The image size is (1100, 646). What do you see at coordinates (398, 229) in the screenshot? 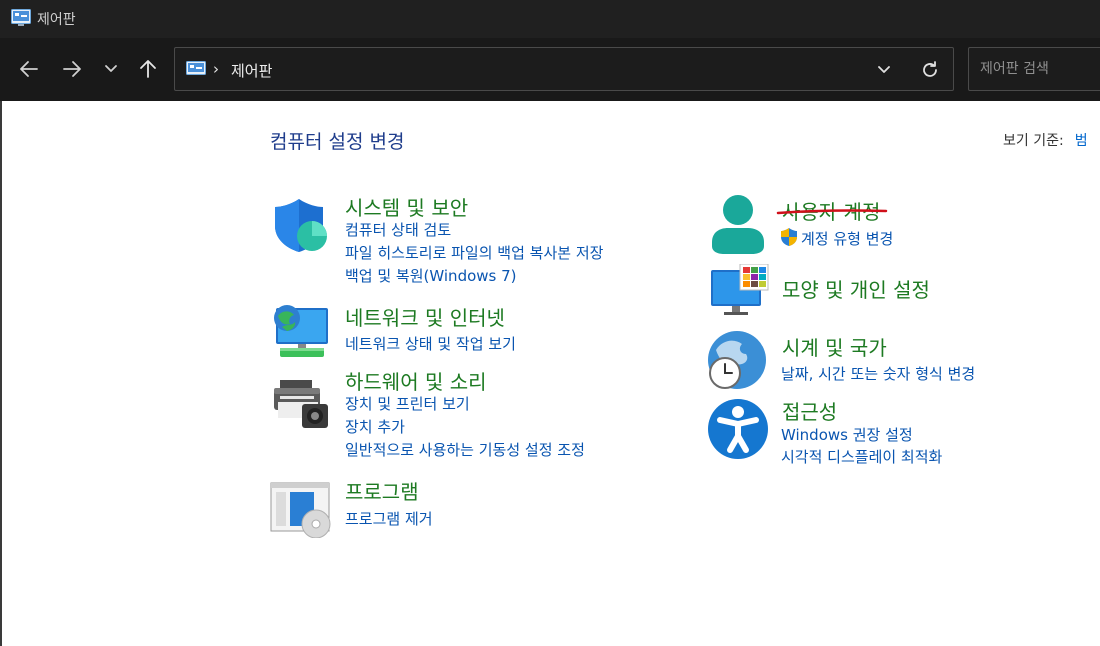
I see `category-link: 컴퓨터 상태 검토` at bounding box center [398, 229].